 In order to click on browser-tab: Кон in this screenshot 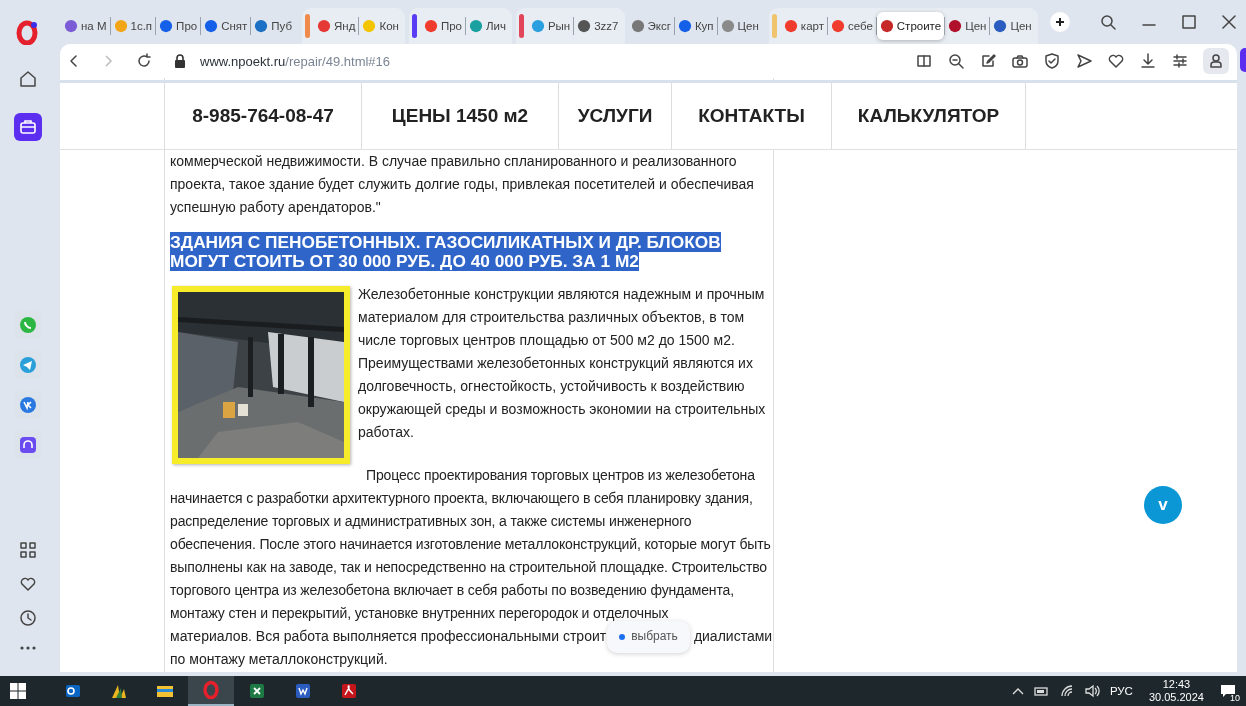, I will do `click(380, 26)`.